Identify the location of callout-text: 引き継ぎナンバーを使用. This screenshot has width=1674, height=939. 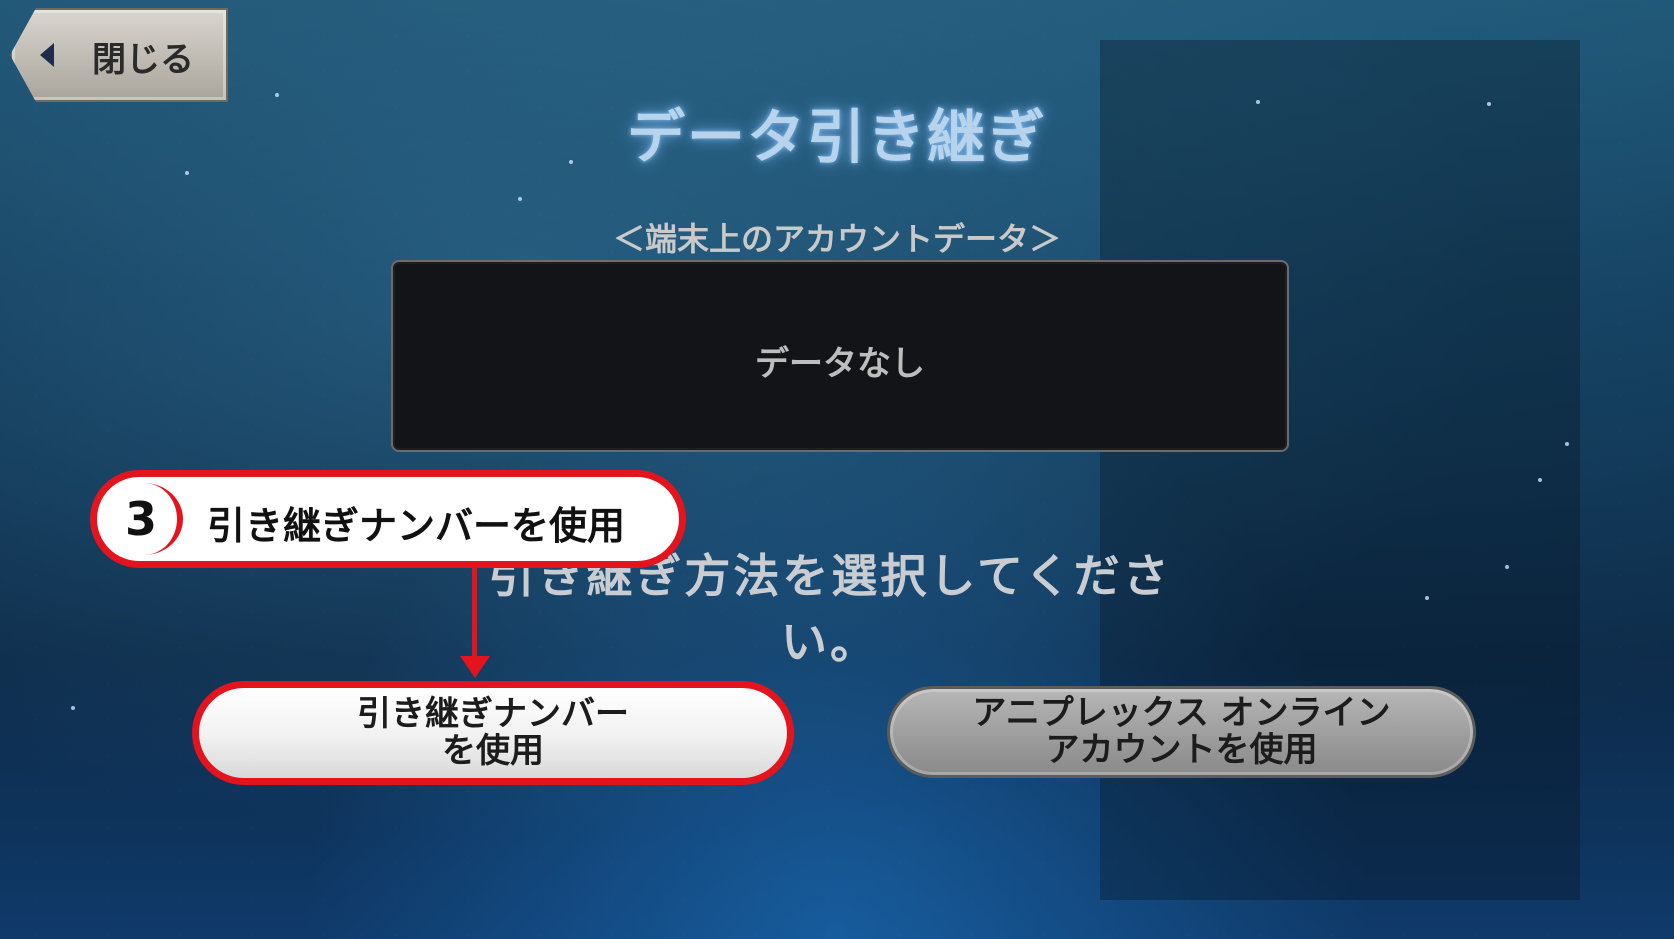
(416, 526).